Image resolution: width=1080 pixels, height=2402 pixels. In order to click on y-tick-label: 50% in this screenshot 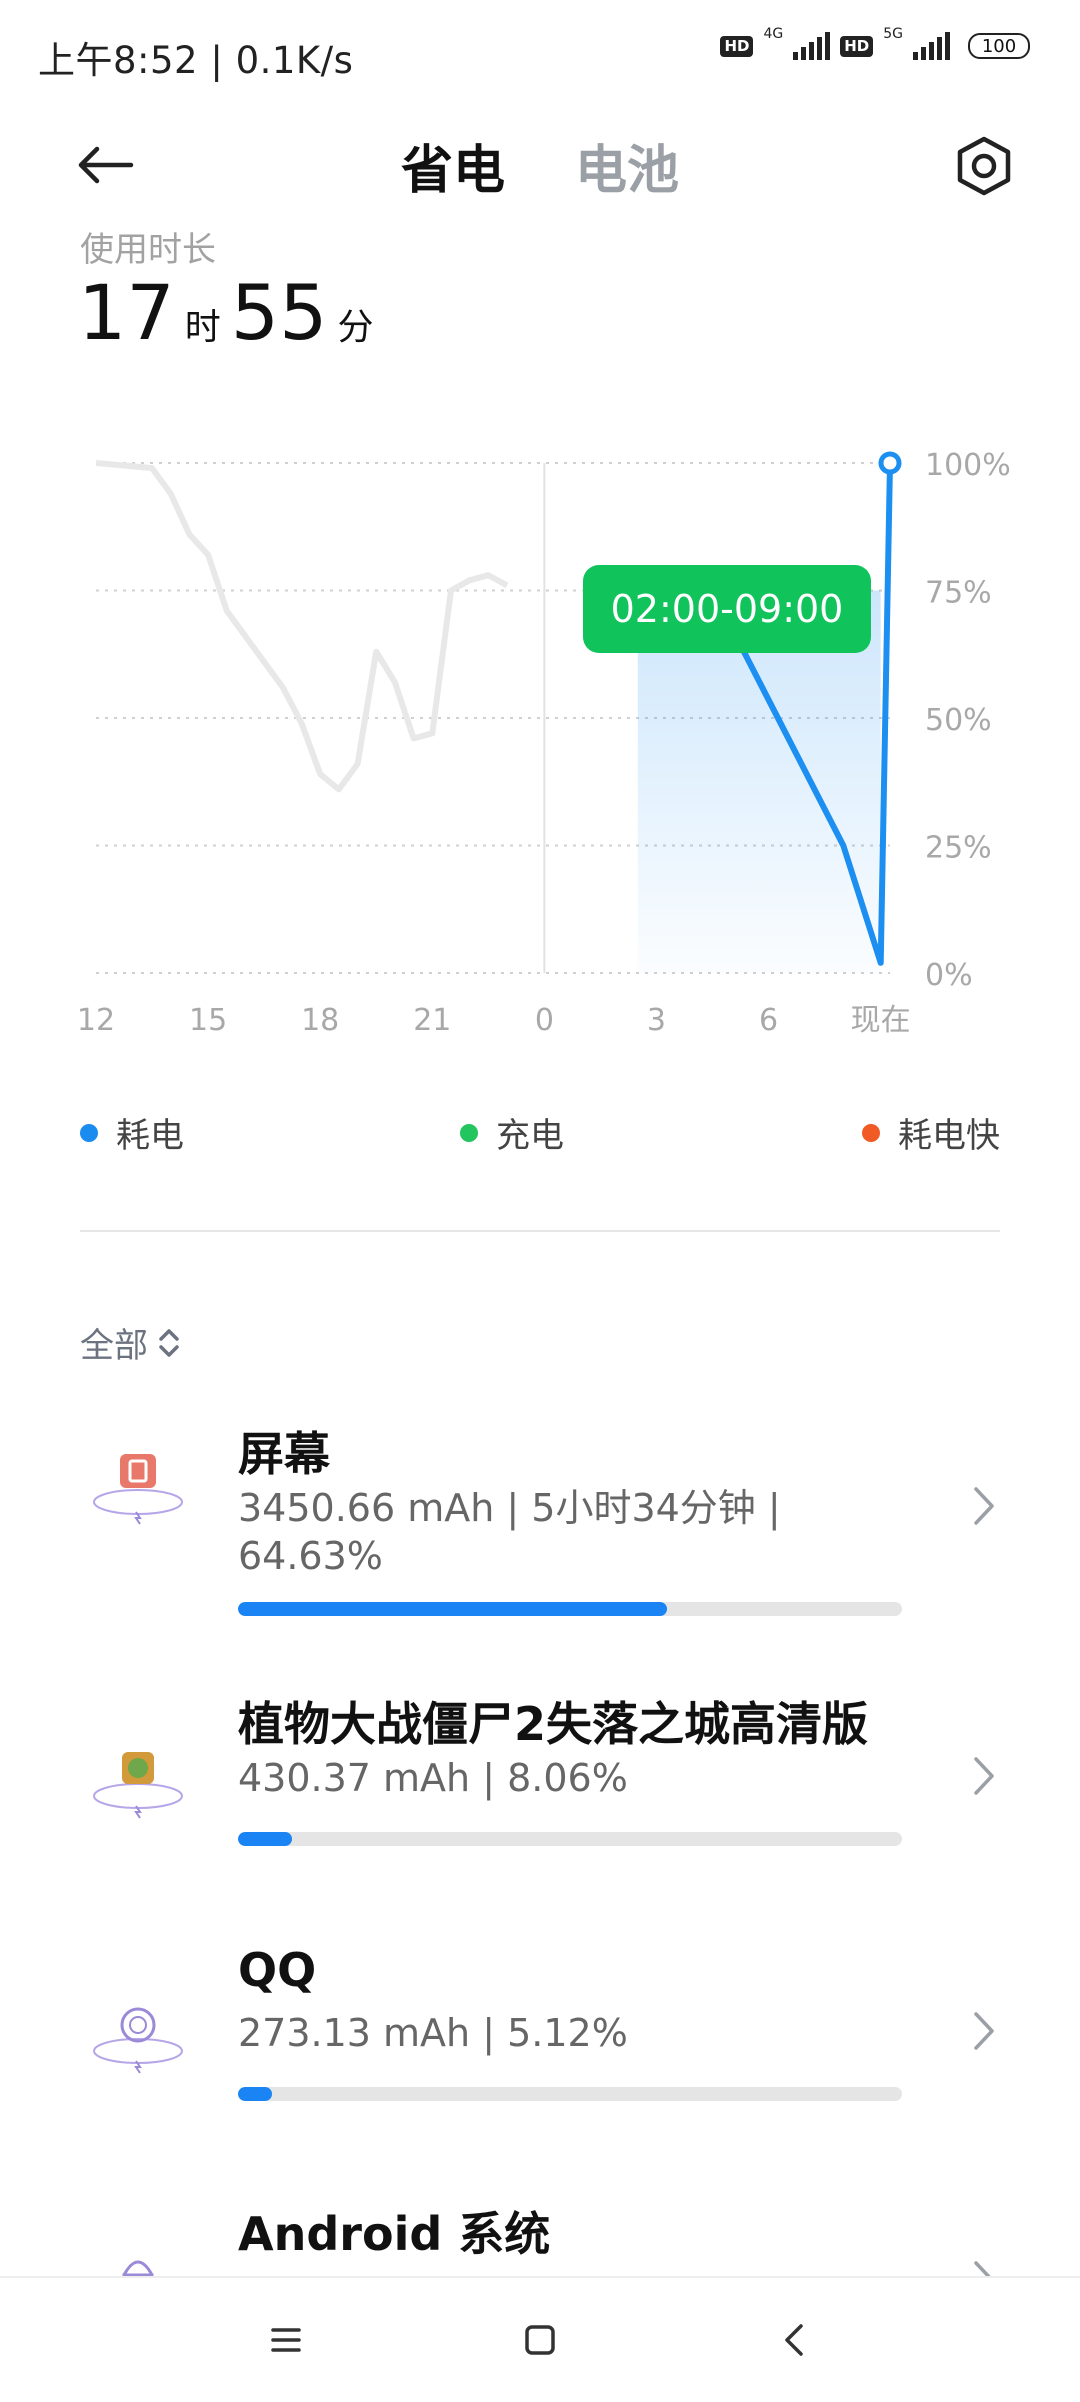, I will do `click(958, 720)`.